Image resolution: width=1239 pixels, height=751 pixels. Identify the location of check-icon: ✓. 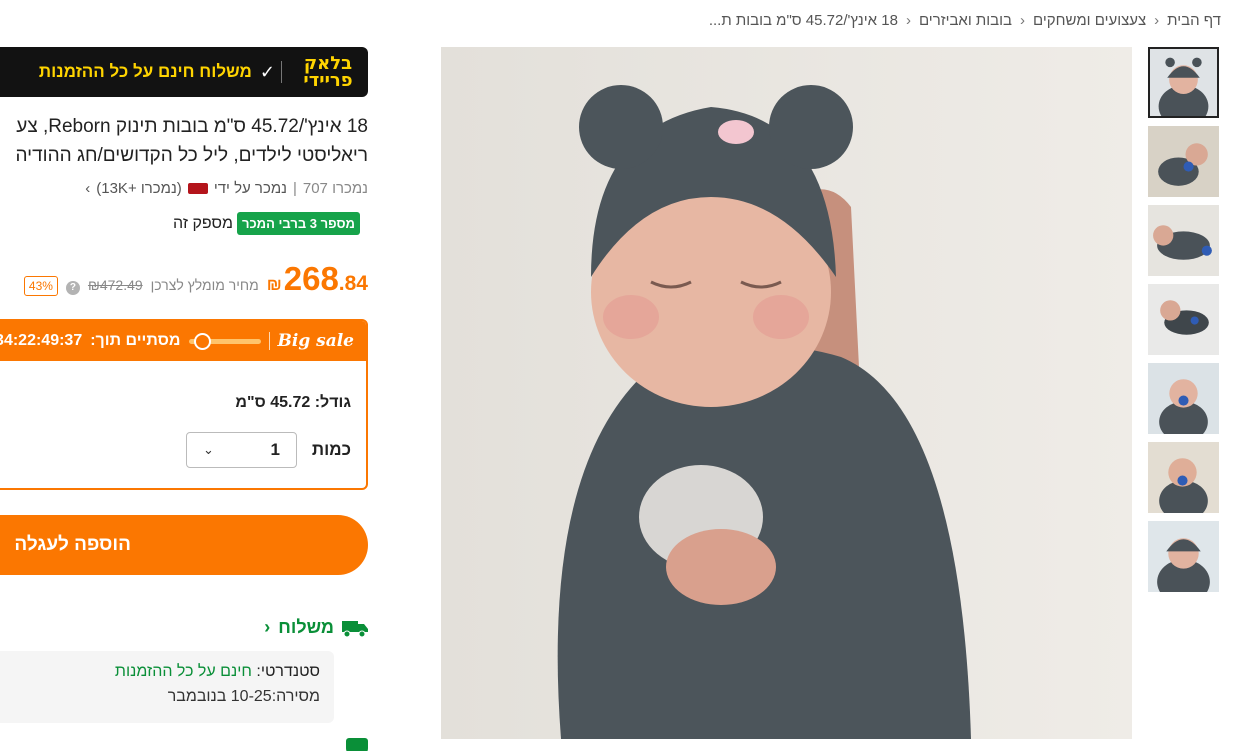
(267, 71).